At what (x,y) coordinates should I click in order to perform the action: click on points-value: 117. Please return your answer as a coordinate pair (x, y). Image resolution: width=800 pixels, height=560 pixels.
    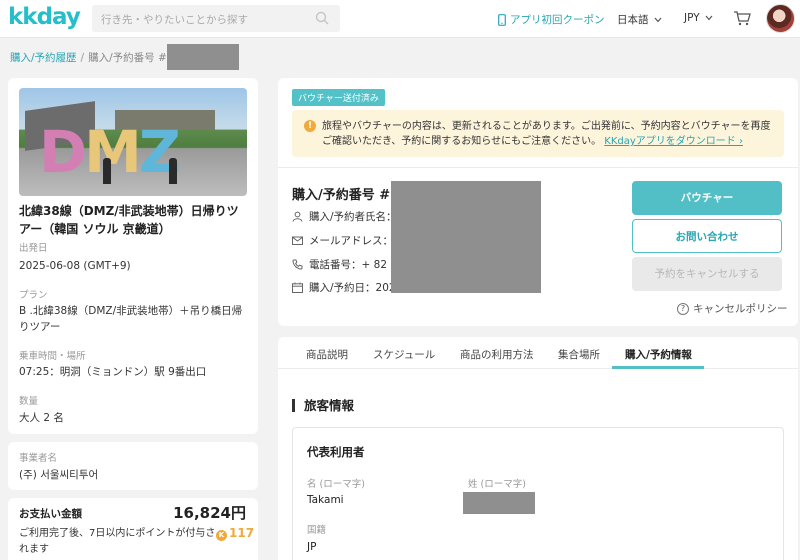
    Looking at the image, I should click on (242, 533).